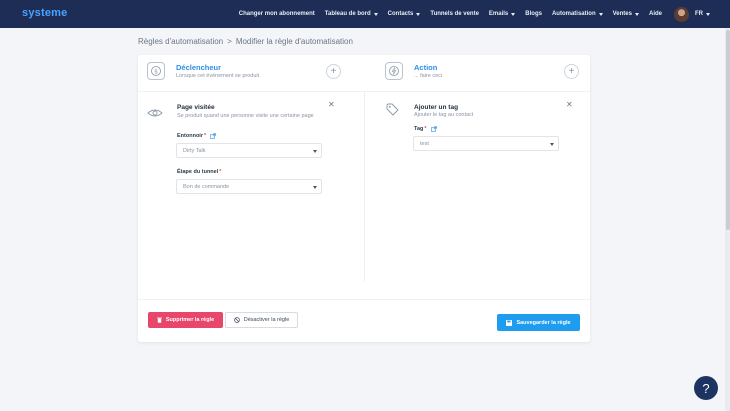 Image resolution: width=730 pixels, height=411 pixels. I want to click on footer-divider, so click(364, 299).